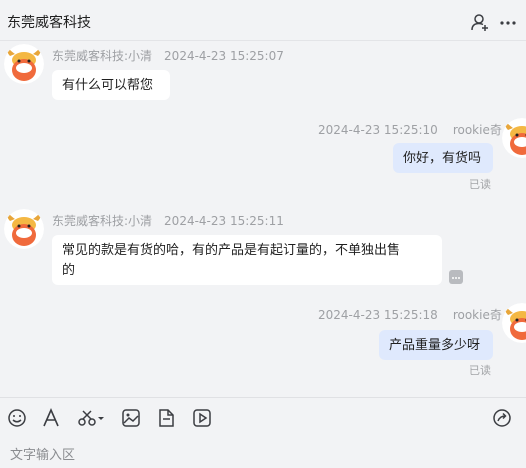  I want to click on message-bubble: 有什么可以帮您, so click(111, 85).